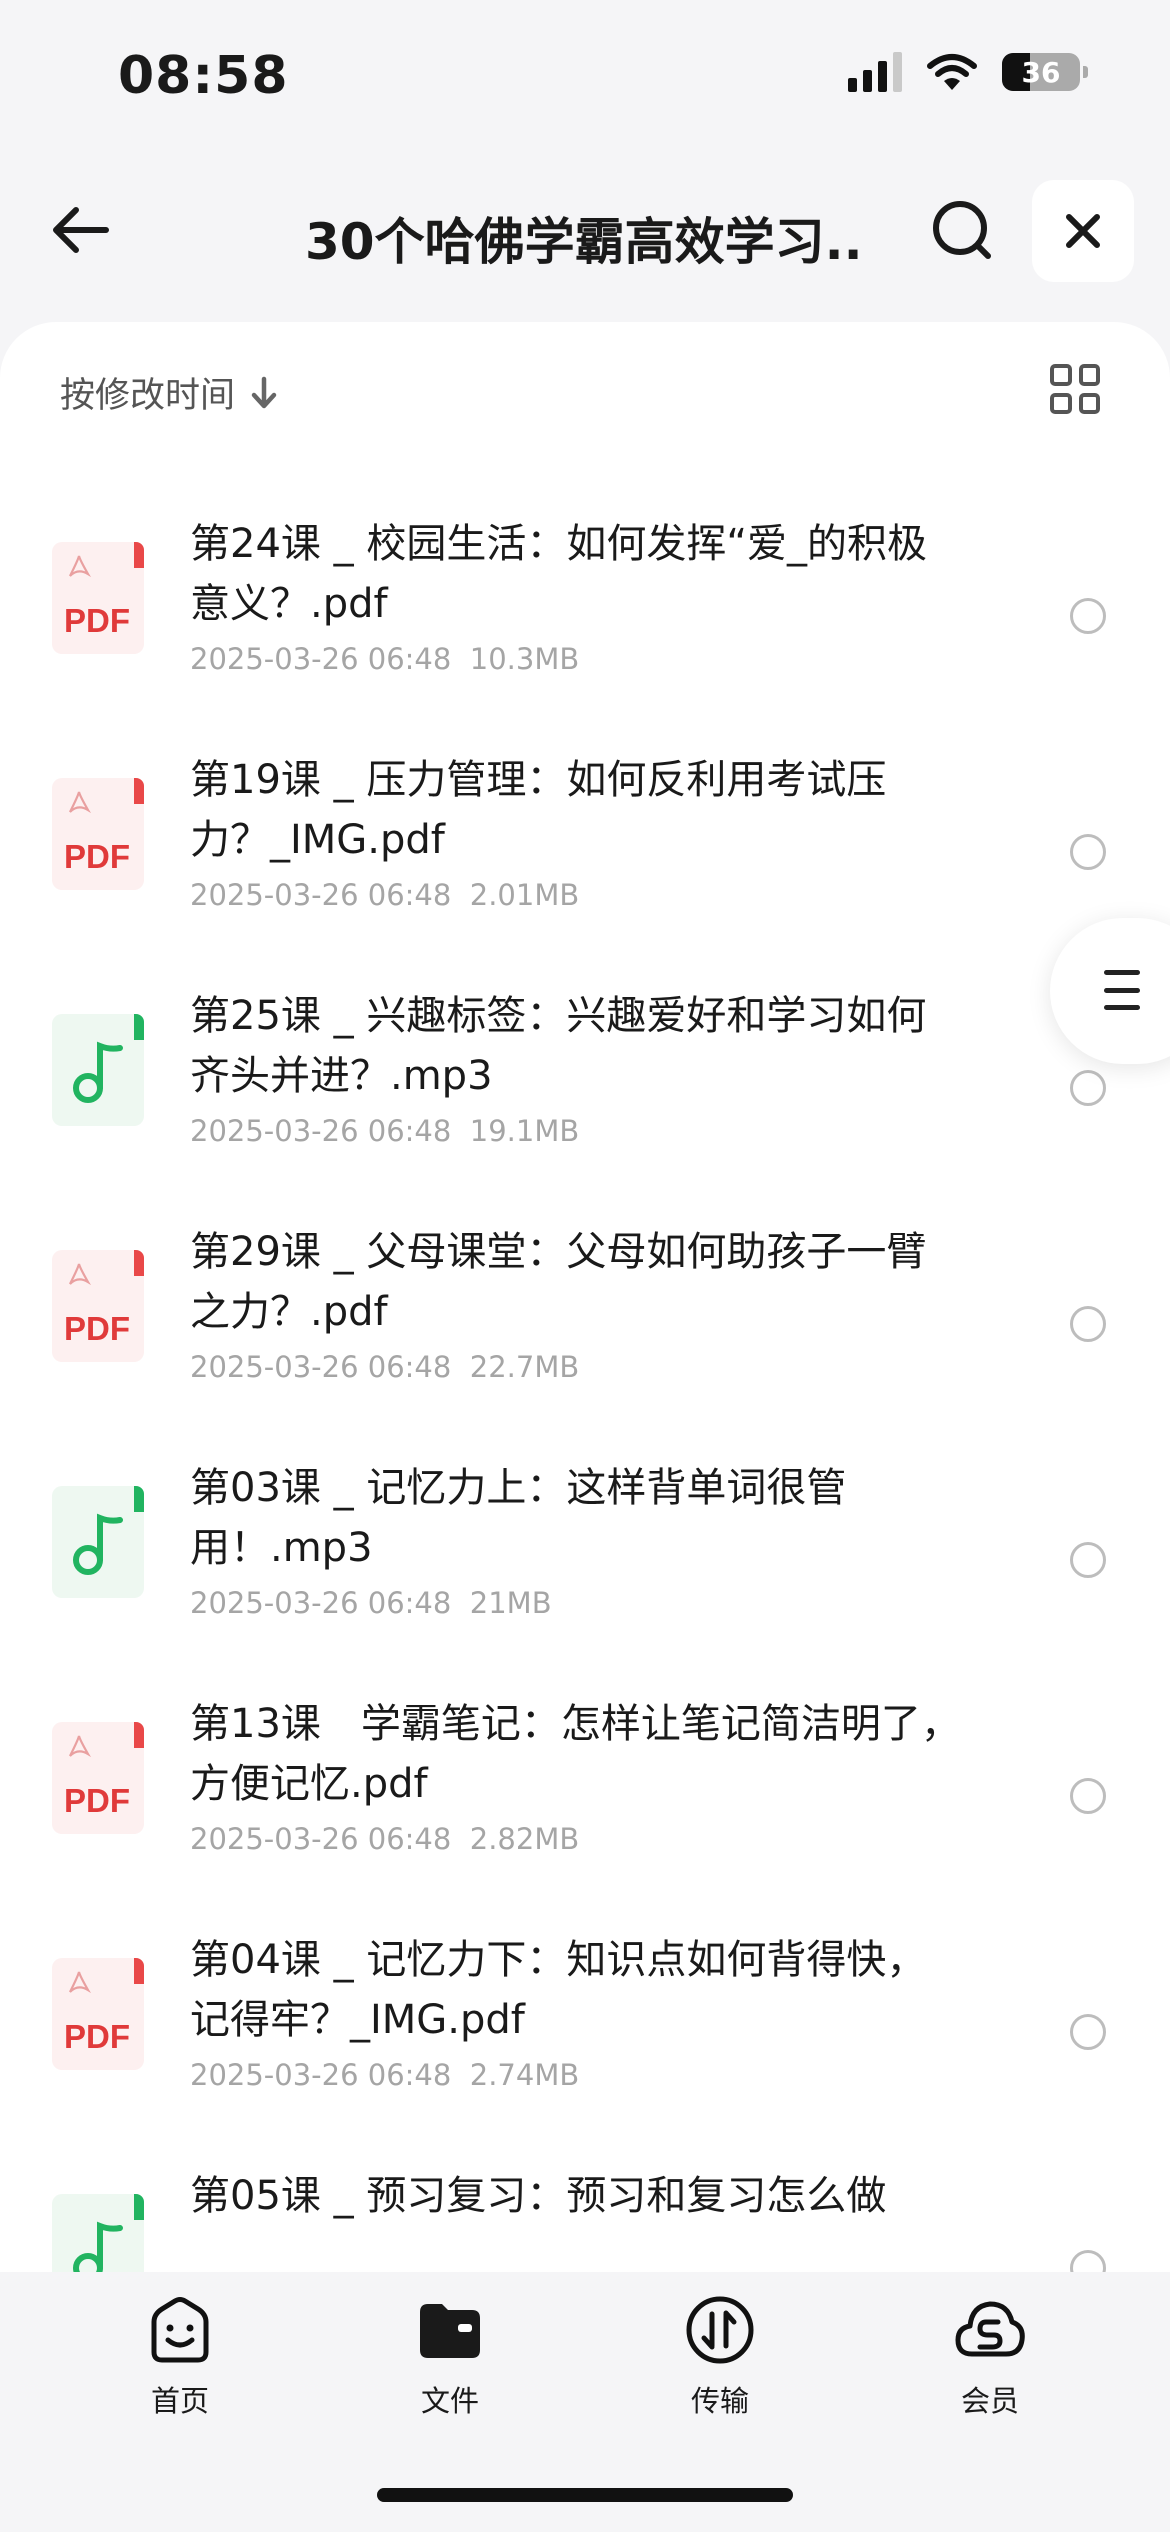  What do you see at coordinates (518, 1518) in the screenshot?
I see `file-name: 第03课 _ 记忆力上：这样背单词很管用！.mp3` at bounding box center [518, 1518].